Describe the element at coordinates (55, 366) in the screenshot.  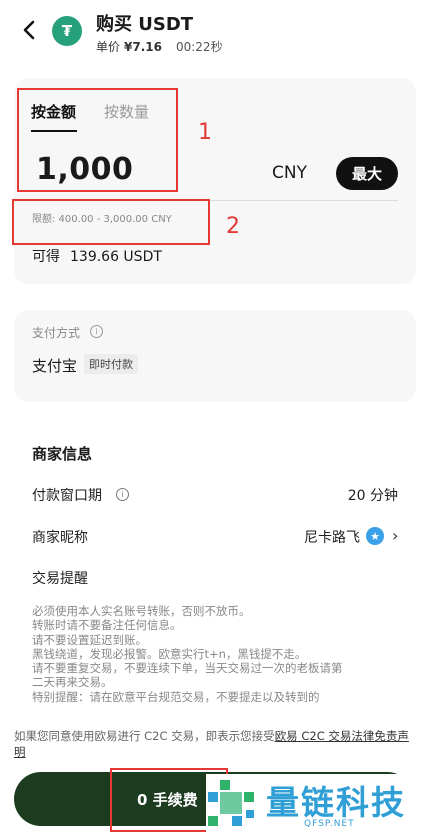
I see `payment-method-name: 支付宝` at that location.